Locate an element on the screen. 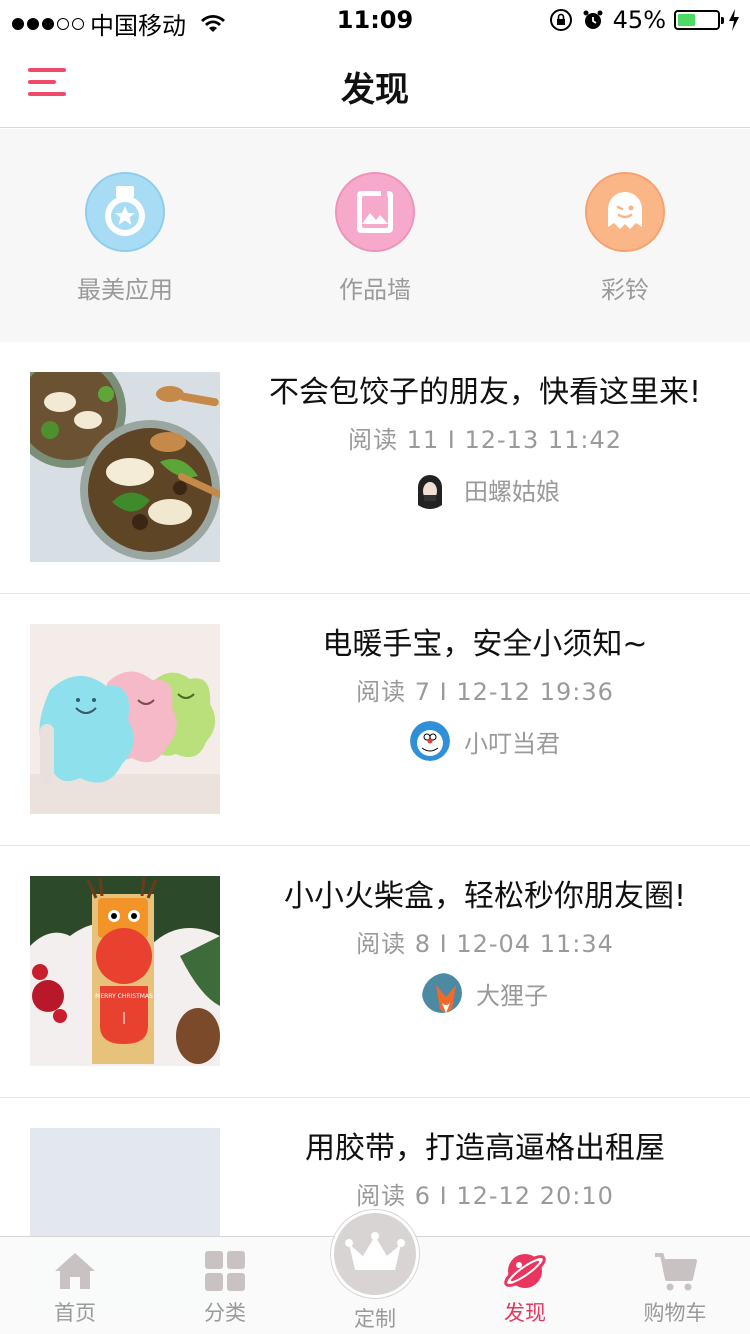  article-title: 小小火柴盒，轻松秒你朋友圈! is located at coordinates (485, 896).